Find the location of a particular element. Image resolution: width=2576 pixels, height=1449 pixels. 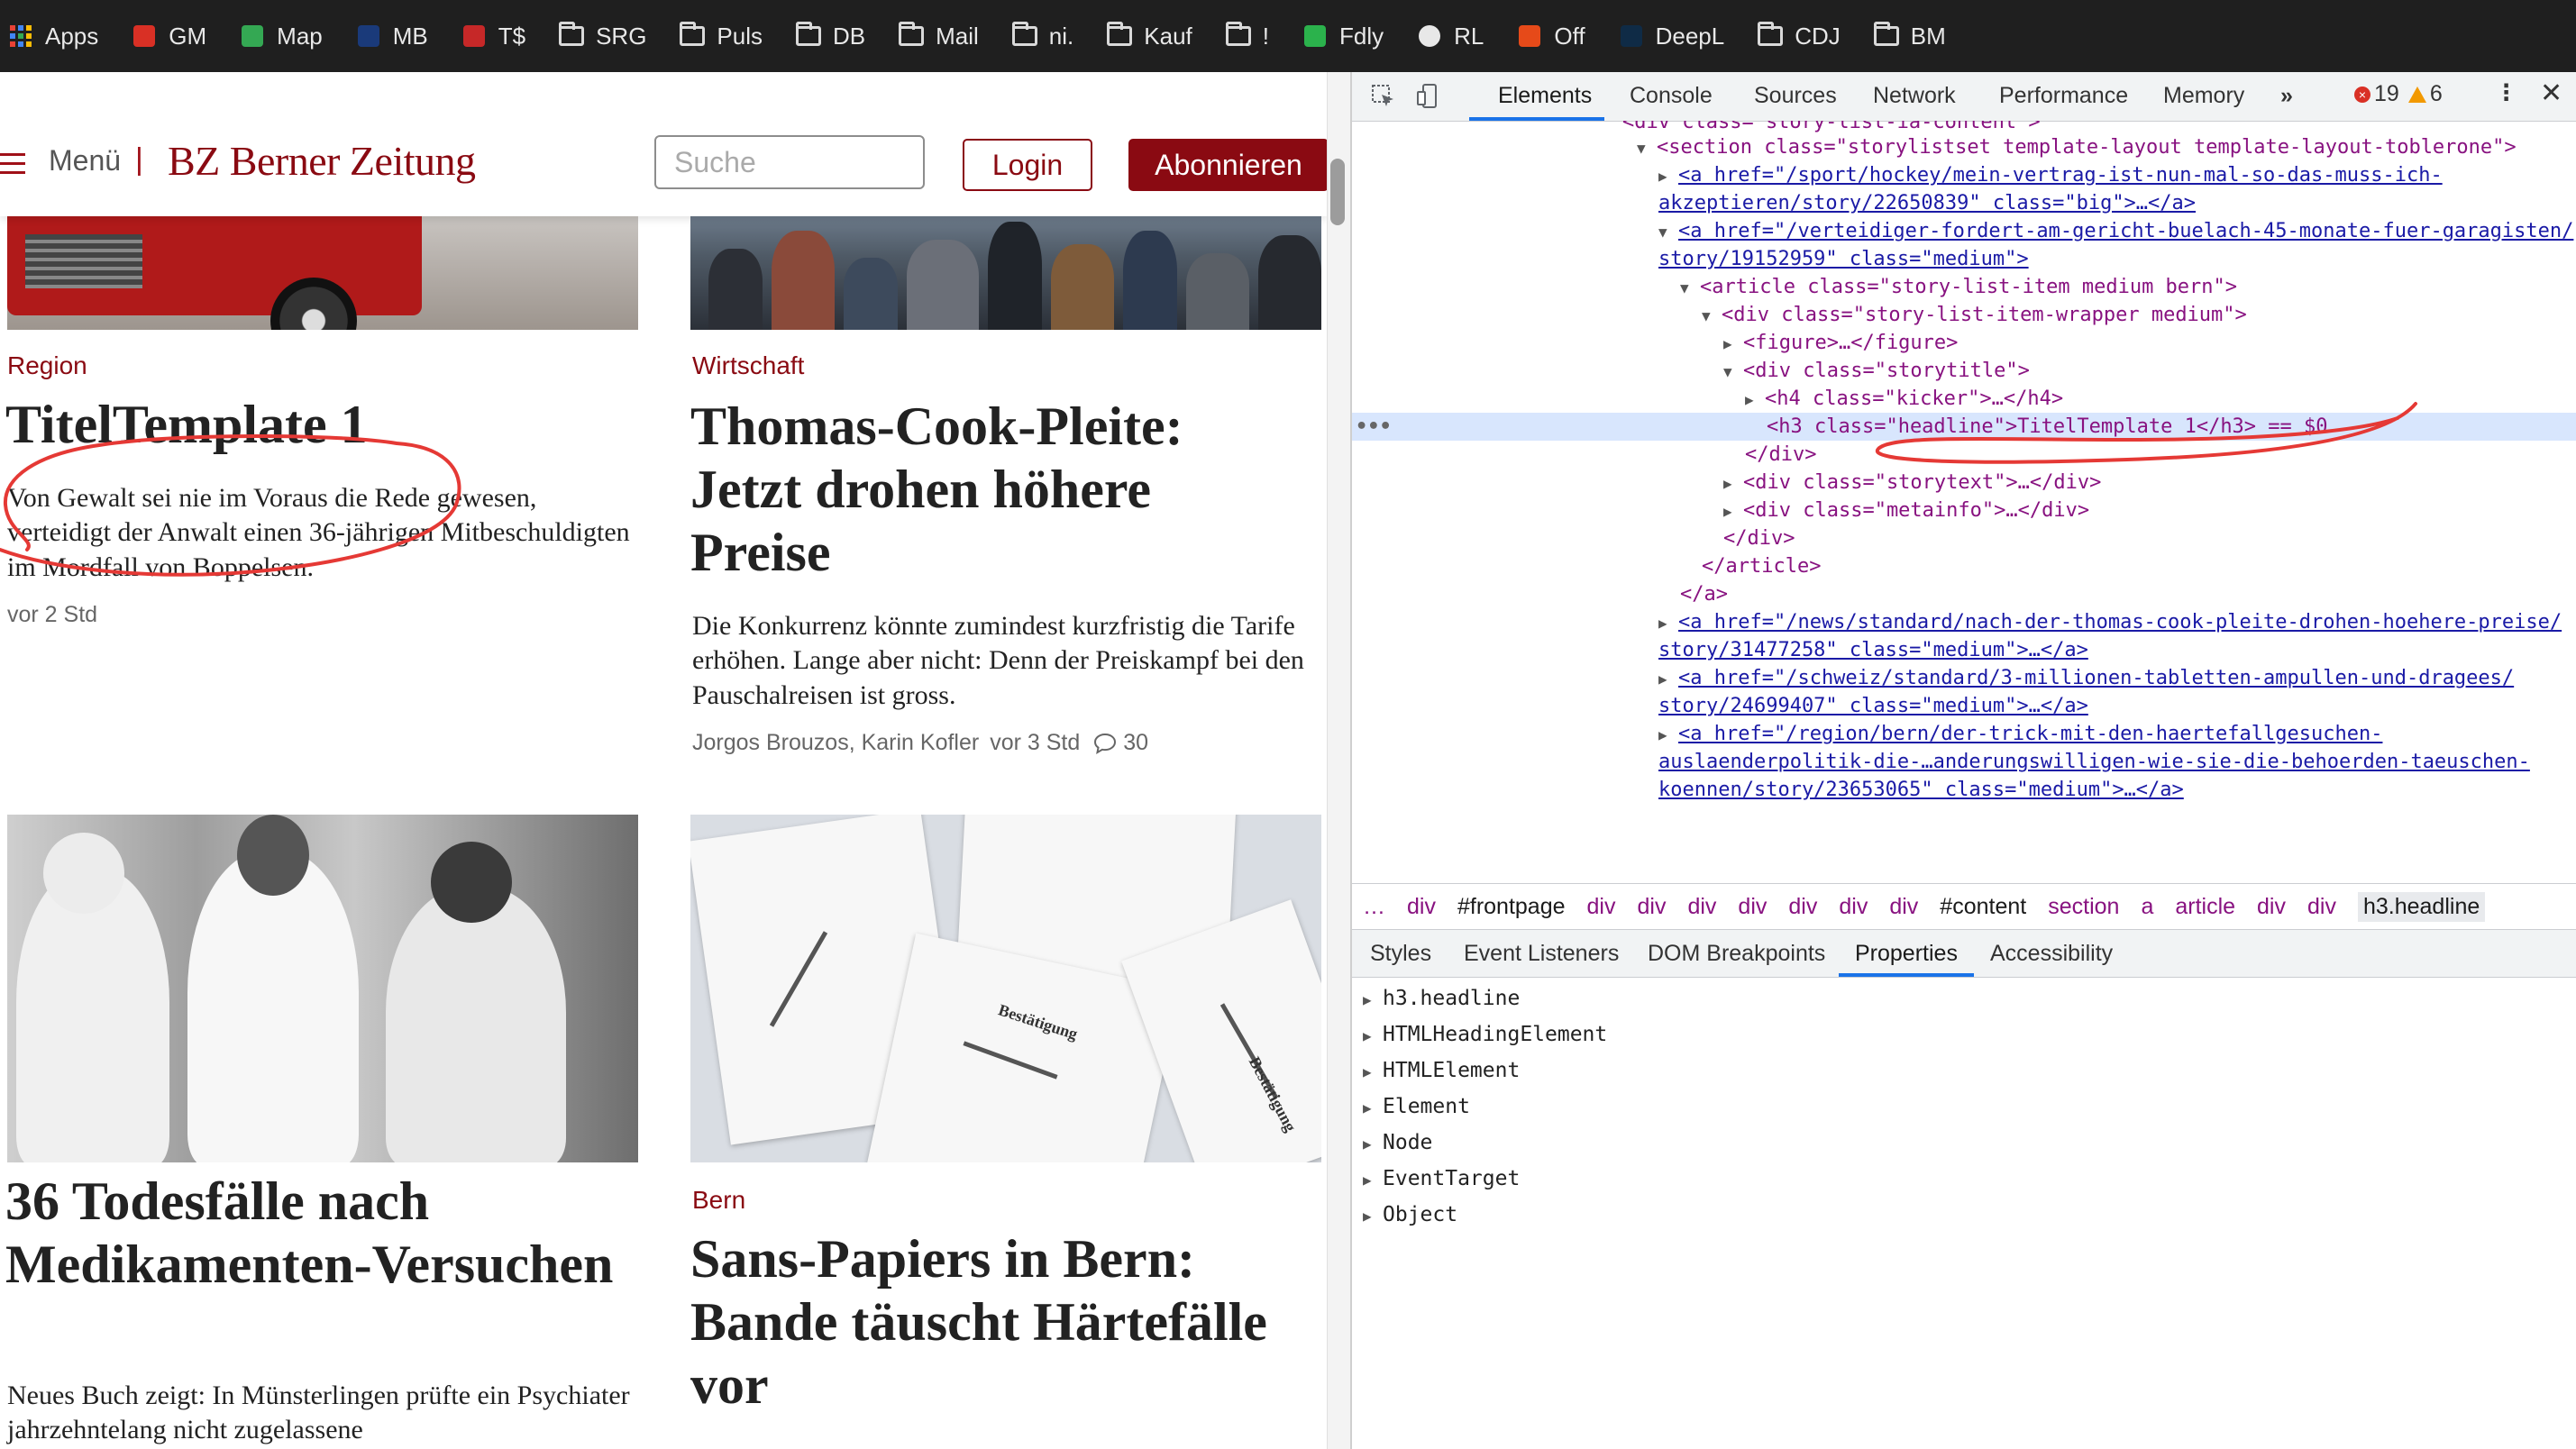

property-row: ▶ HTMLHeadingElement is located at coordinates (1485, 1034).